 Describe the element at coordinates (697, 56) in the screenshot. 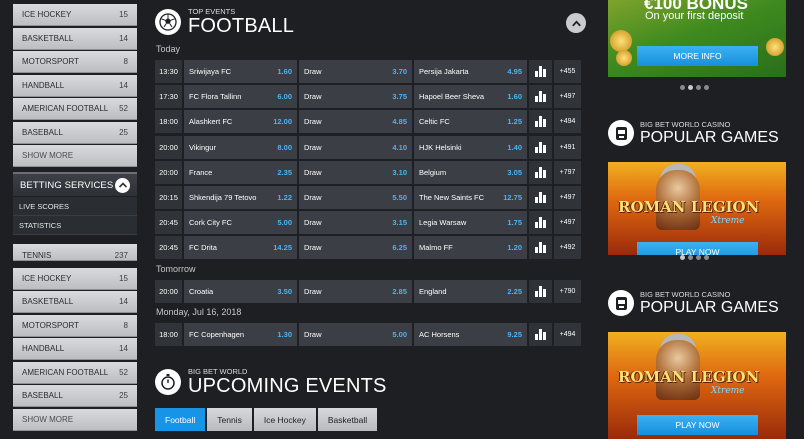

I see `more-info-button: MORE INFO` at that location.